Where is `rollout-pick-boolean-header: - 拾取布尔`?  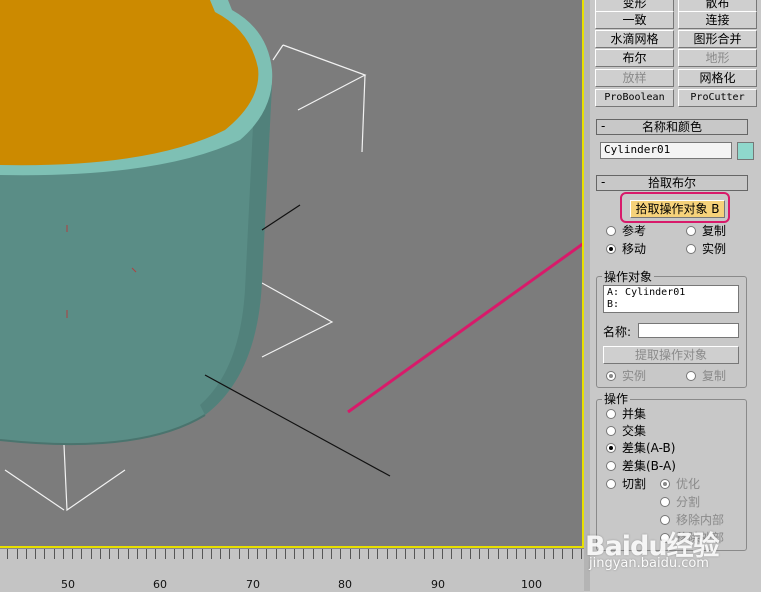
rollout-pick-boolean-header: - 拾取布尔 is located at coordinates (672, 183).